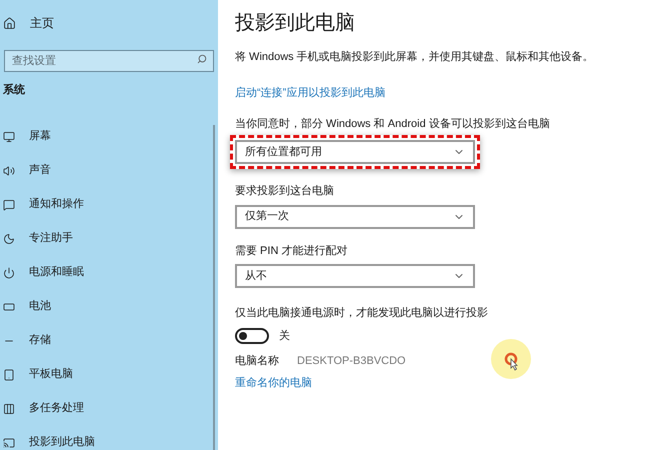 The height and width of the screenshot is (450, 650). Describe the element at coordinates (9, 136) in the screenshot. I see `display-icon` at that location.